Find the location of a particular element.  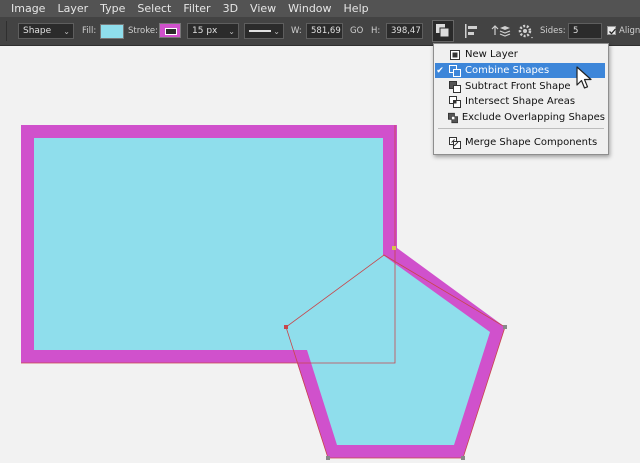

height-field: 398,47 p is located at coordinates (404, 31).